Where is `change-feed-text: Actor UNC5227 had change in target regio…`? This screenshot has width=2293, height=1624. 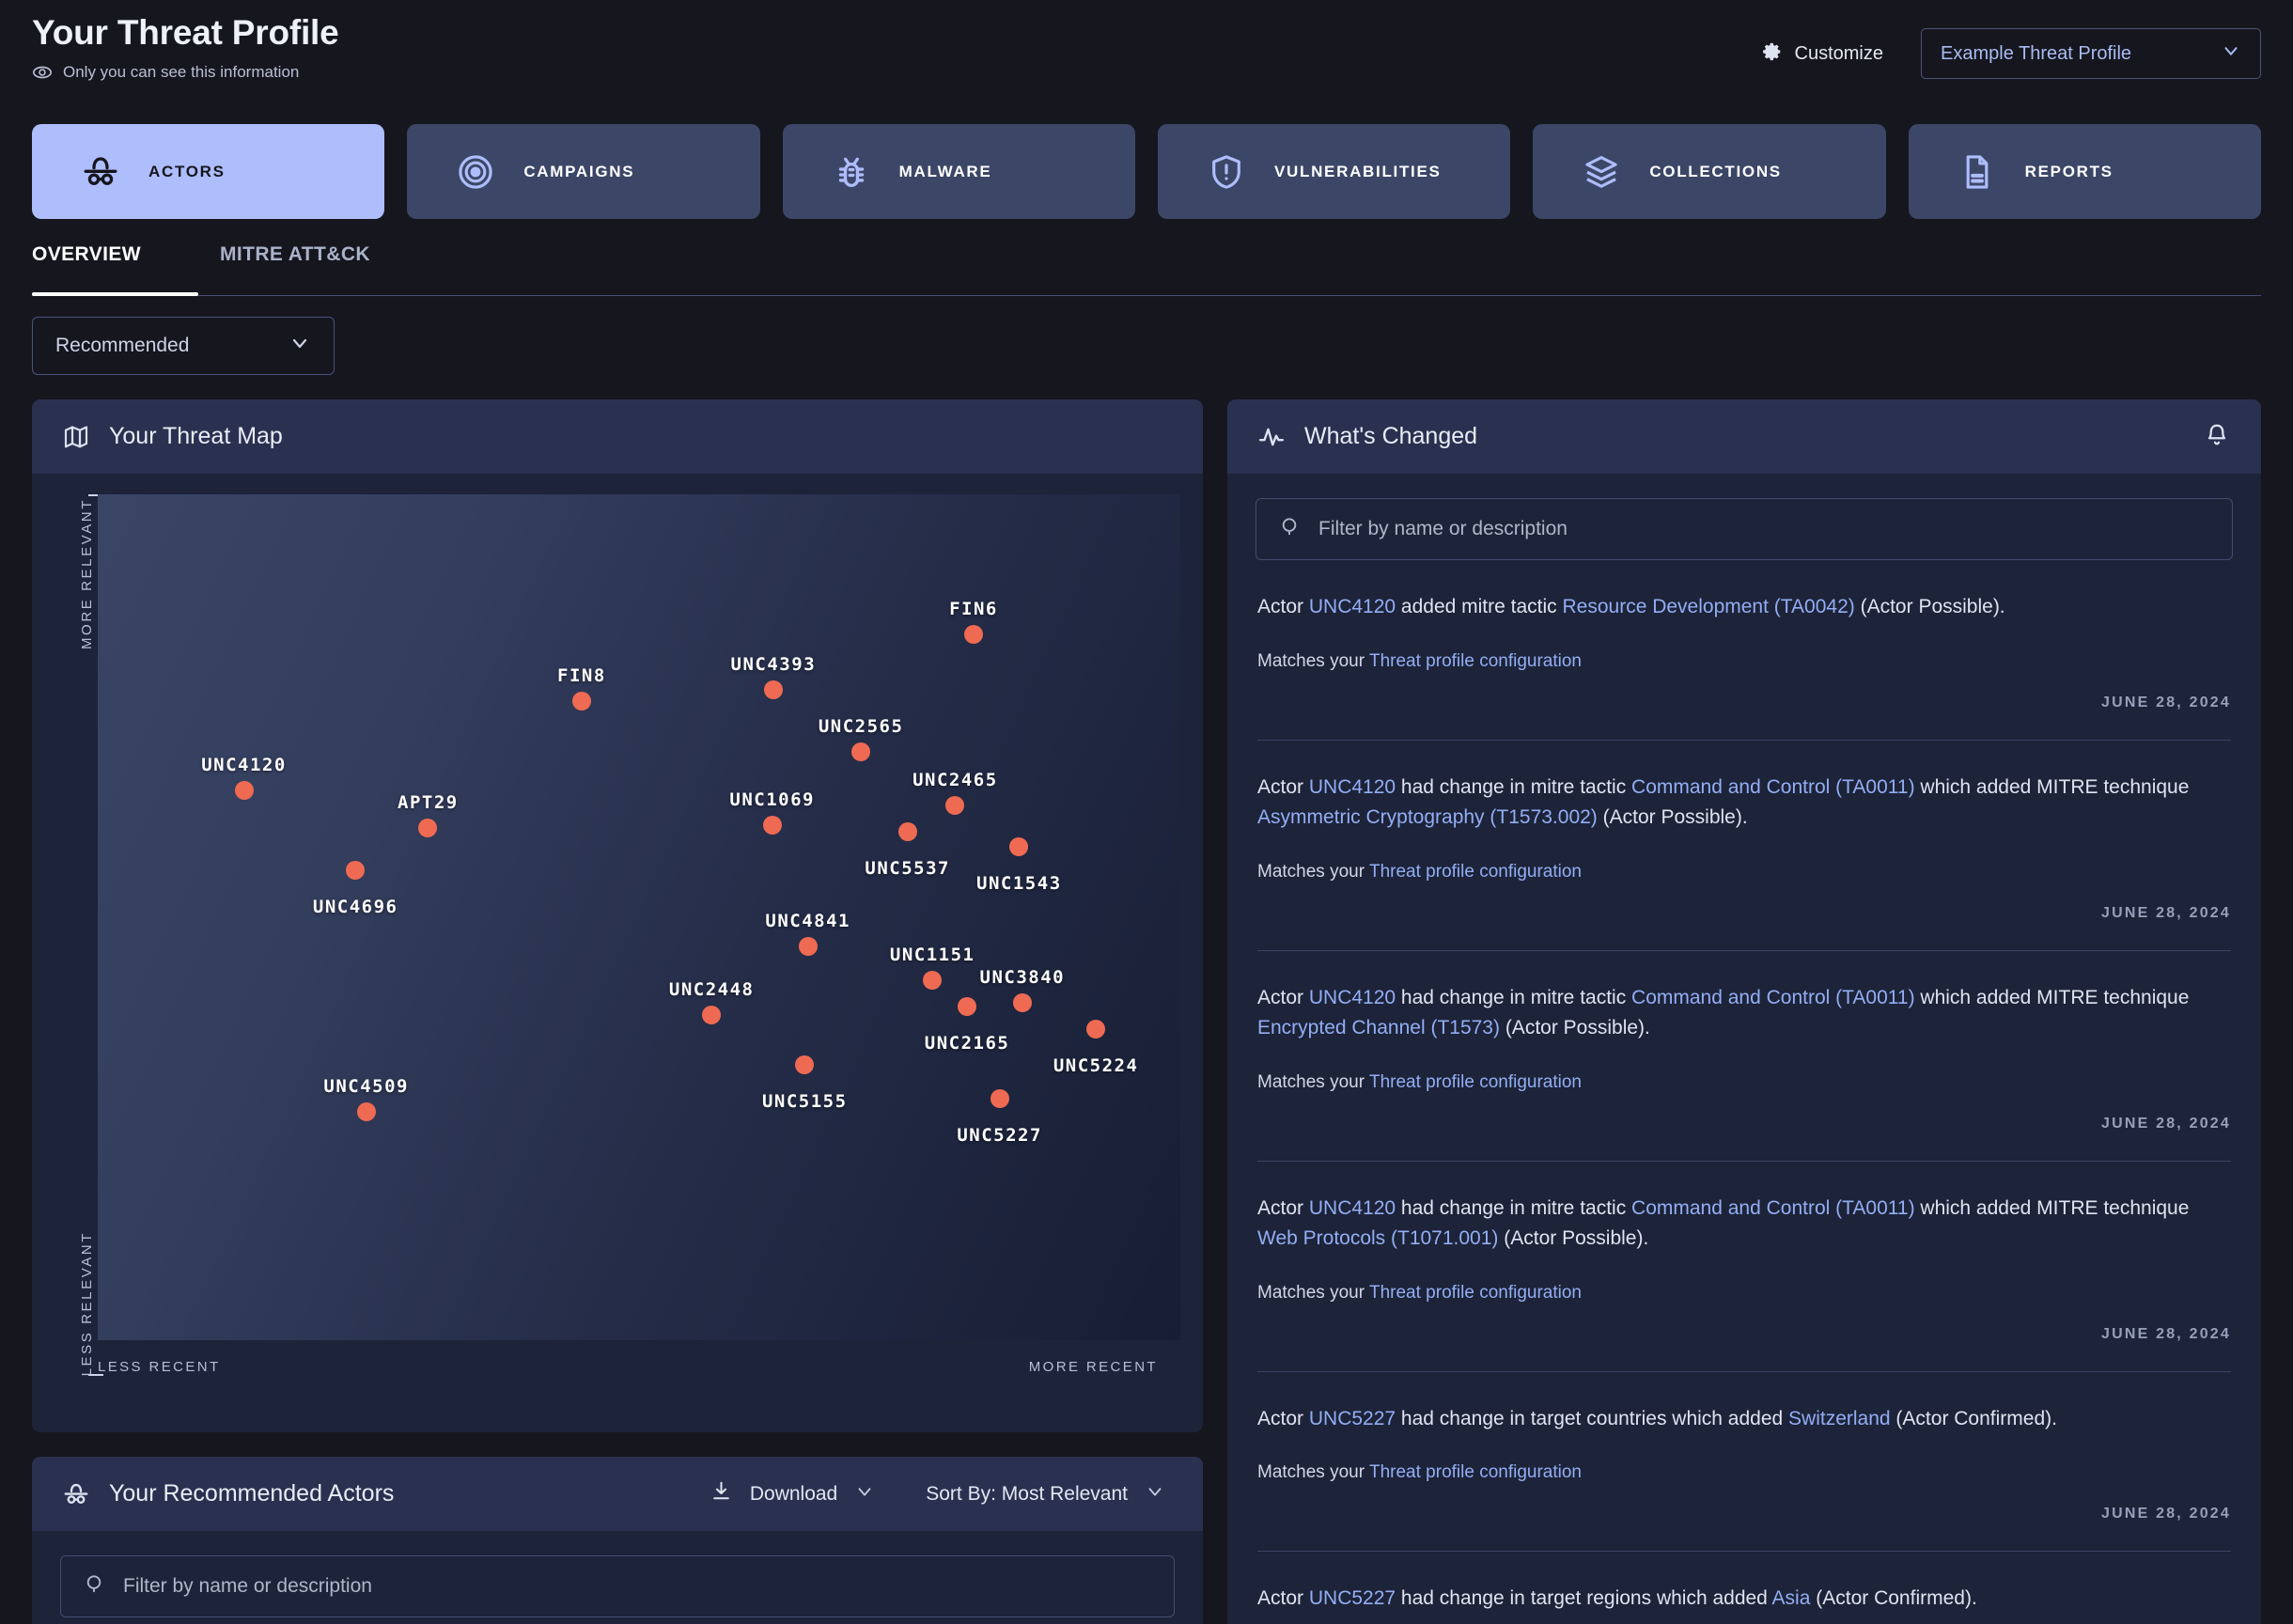 change-feed-text: Actor UNC5227 had change in target regio… is located at coordinates (1744, 1599).